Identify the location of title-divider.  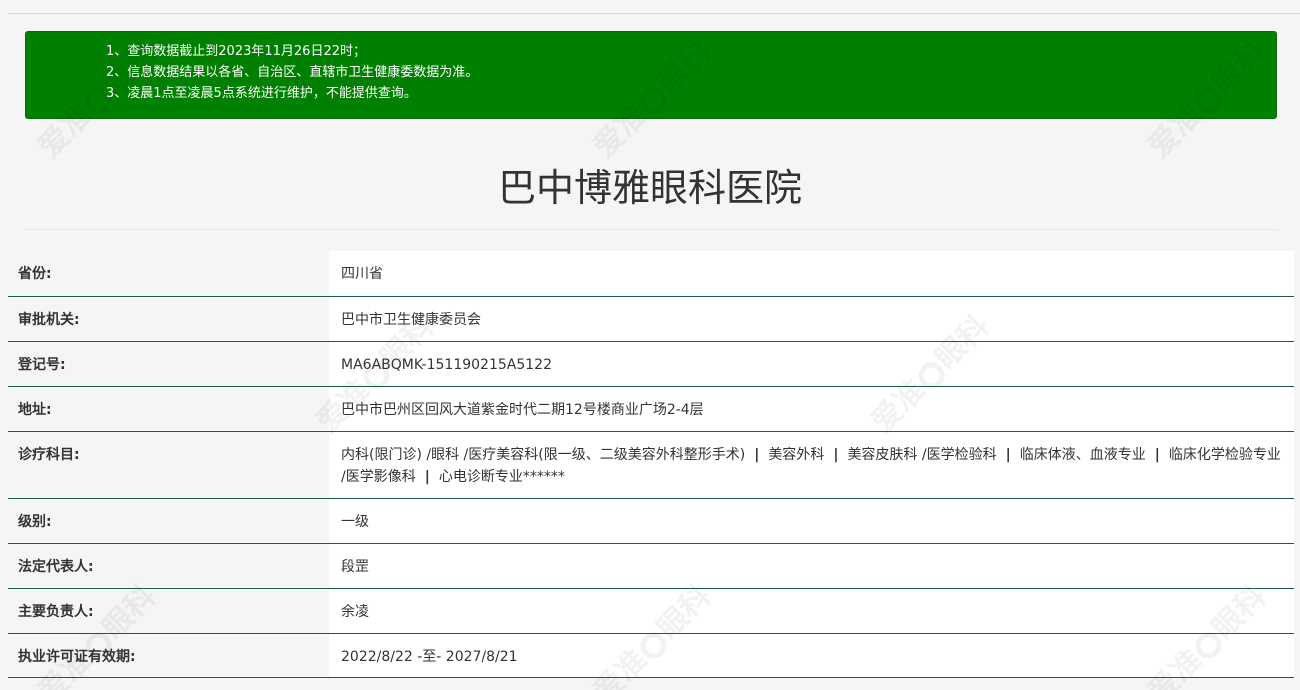
(651, 229).